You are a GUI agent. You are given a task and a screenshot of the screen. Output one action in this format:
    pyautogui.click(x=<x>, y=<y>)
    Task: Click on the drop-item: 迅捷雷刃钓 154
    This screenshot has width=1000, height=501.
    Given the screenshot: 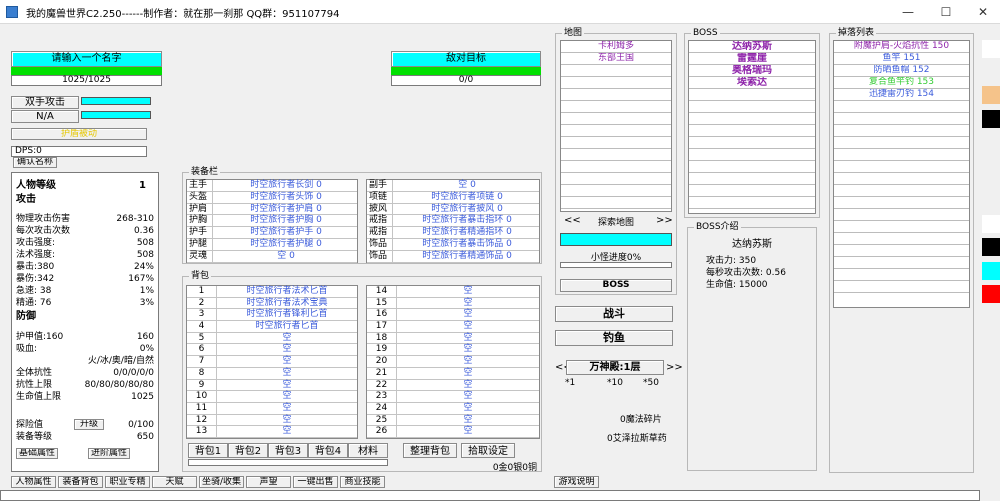 What is the action you would take?
    pyautogui.click(x=901, y=95)
    